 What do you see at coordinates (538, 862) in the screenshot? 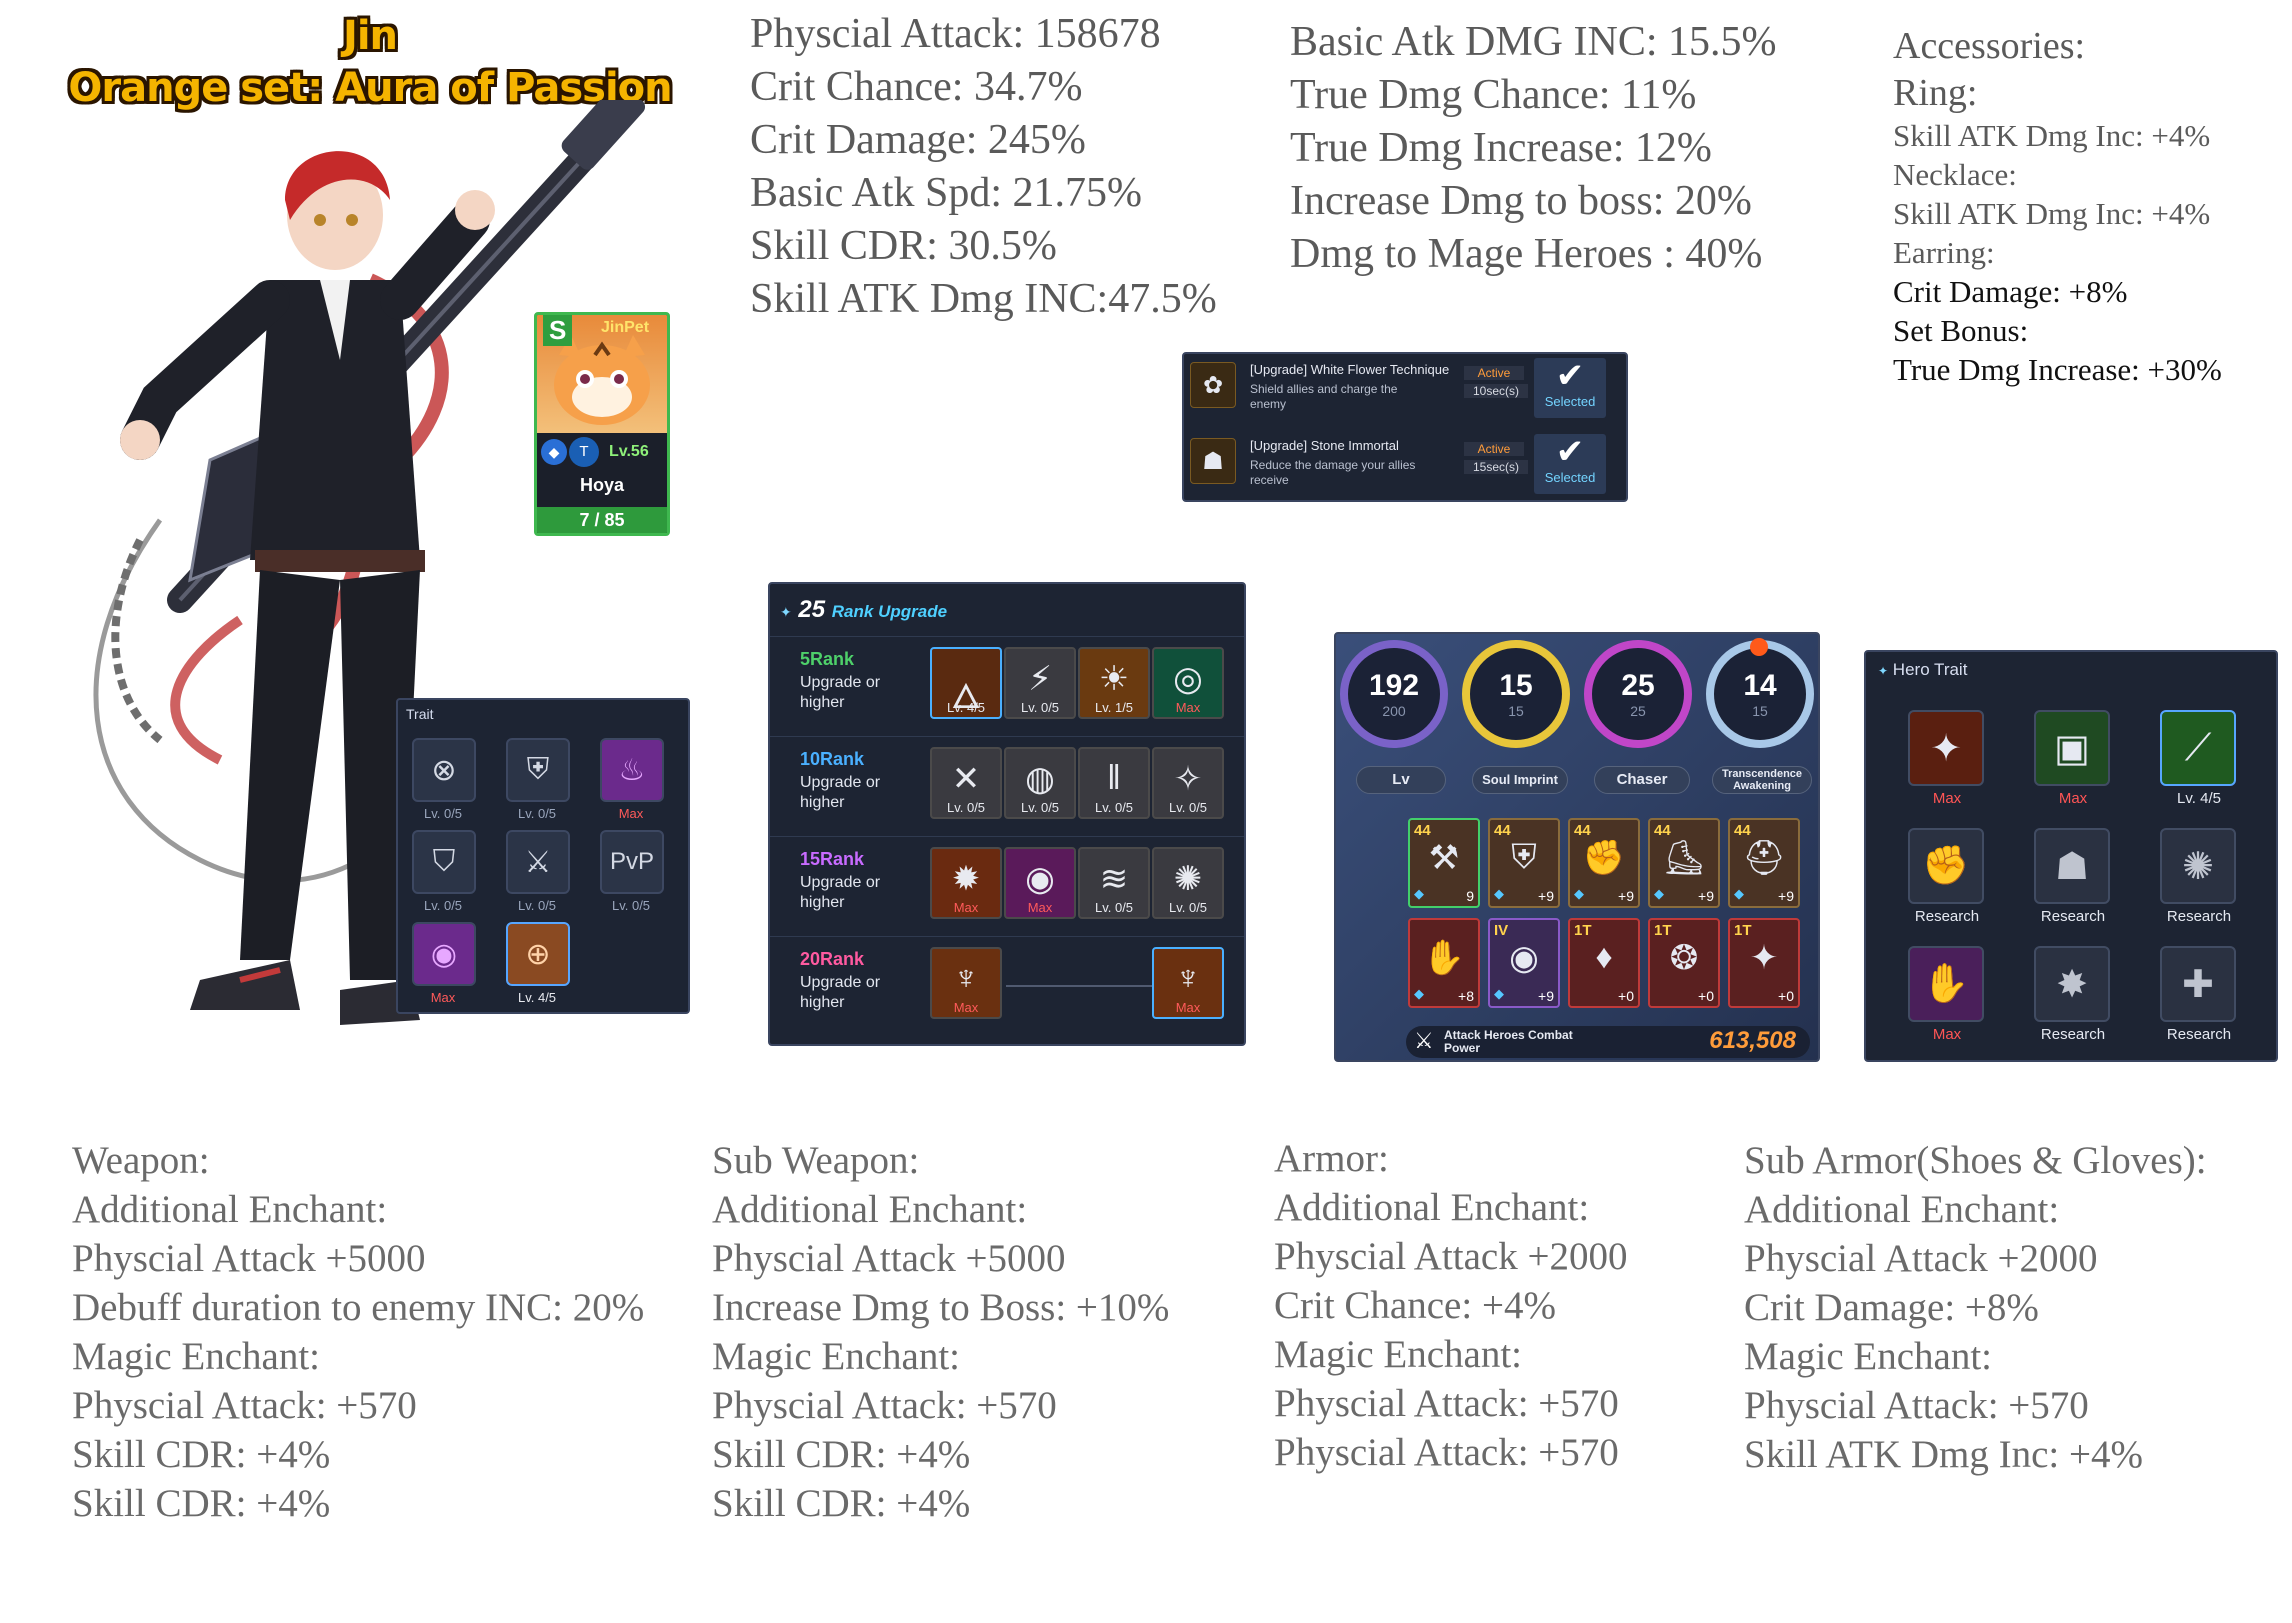
I see `pvp-sword-icon: ⚔` at bounding box center [538, 862].